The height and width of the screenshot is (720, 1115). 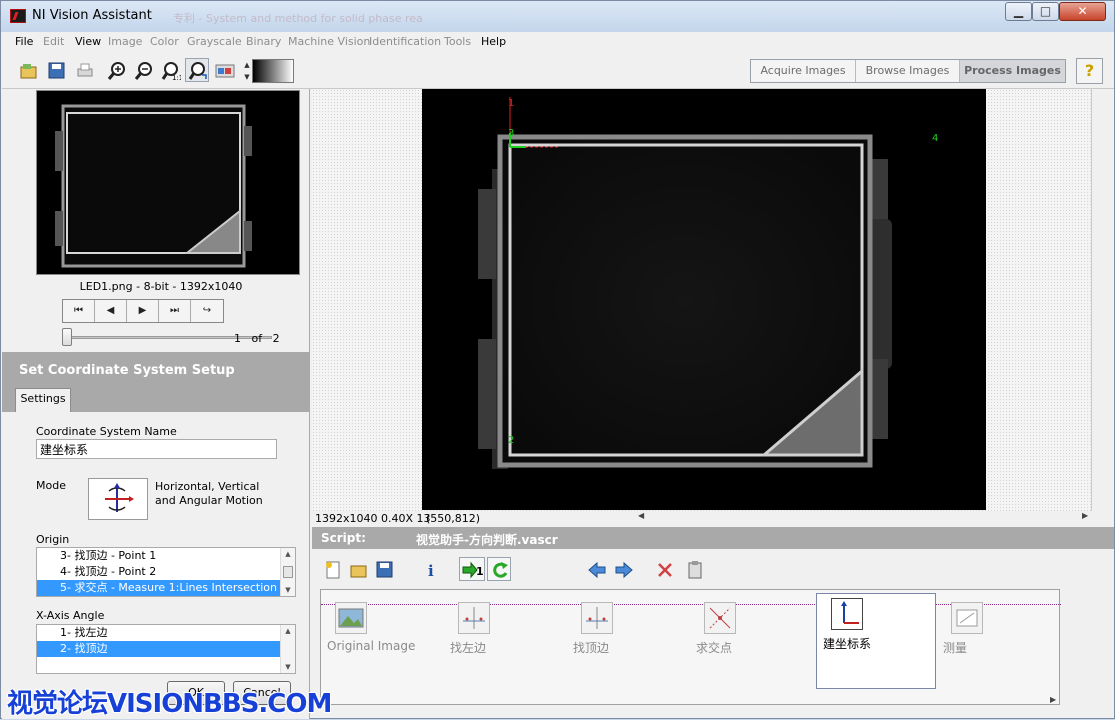 I want to click on mode-label: Mode, so click(x=51, y=485).